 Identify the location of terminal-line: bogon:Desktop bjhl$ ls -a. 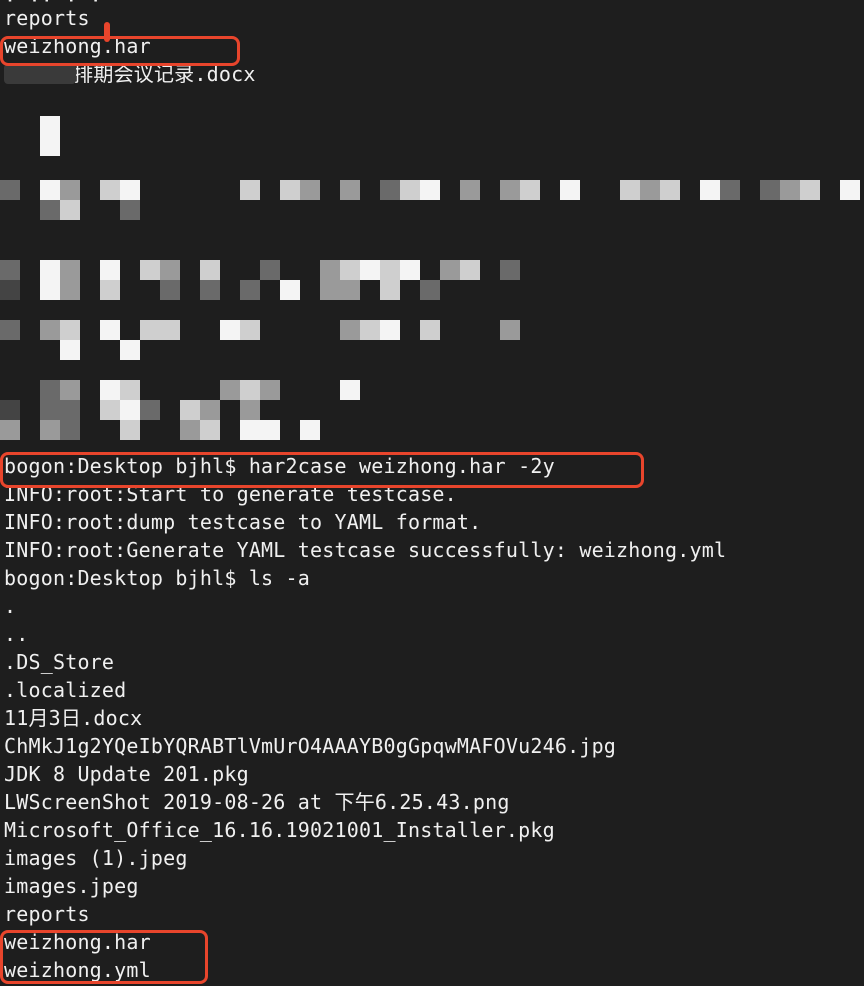
(157, 578).